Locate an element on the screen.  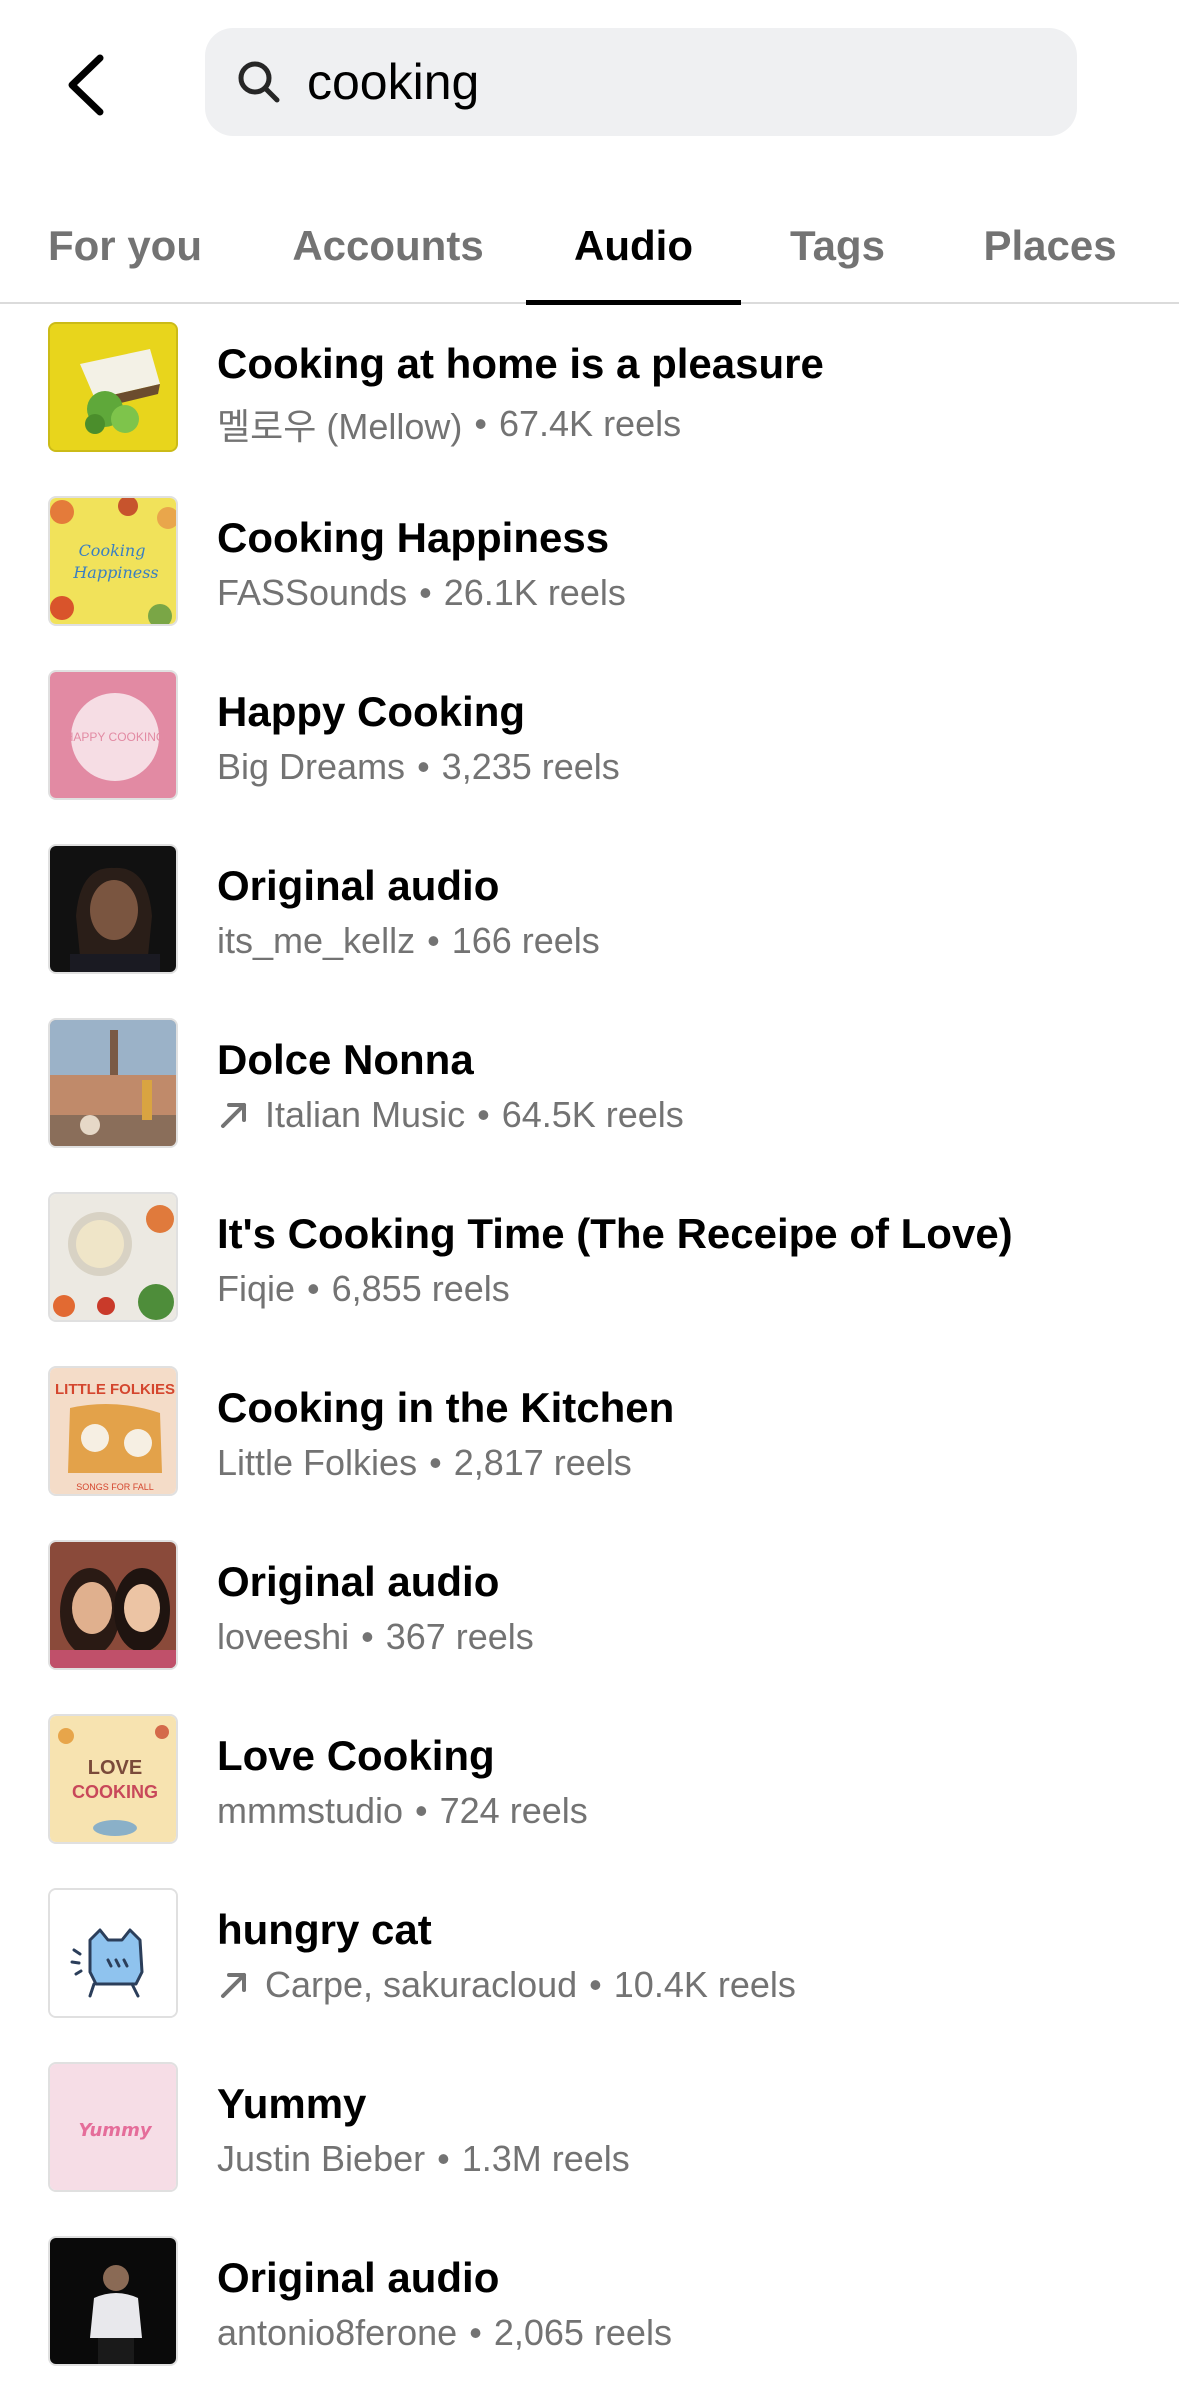
search-bar is located at coordinates (641, 82).